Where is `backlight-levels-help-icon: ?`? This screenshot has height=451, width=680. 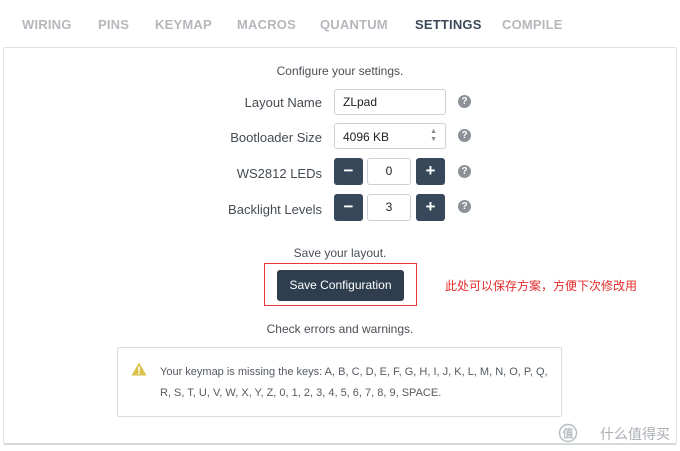
backlight-levels-help-icon: ? is located at coordinates (464, 206).